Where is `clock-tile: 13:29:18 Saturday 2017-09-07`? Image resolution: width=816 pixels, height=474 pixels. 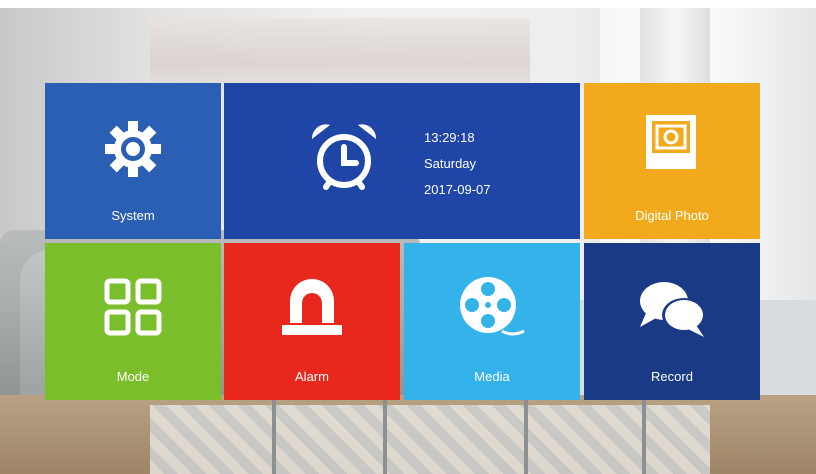
clock-tile: 13:29:18 Saturday 2017-09-07 is located at coordinates (402, 161).